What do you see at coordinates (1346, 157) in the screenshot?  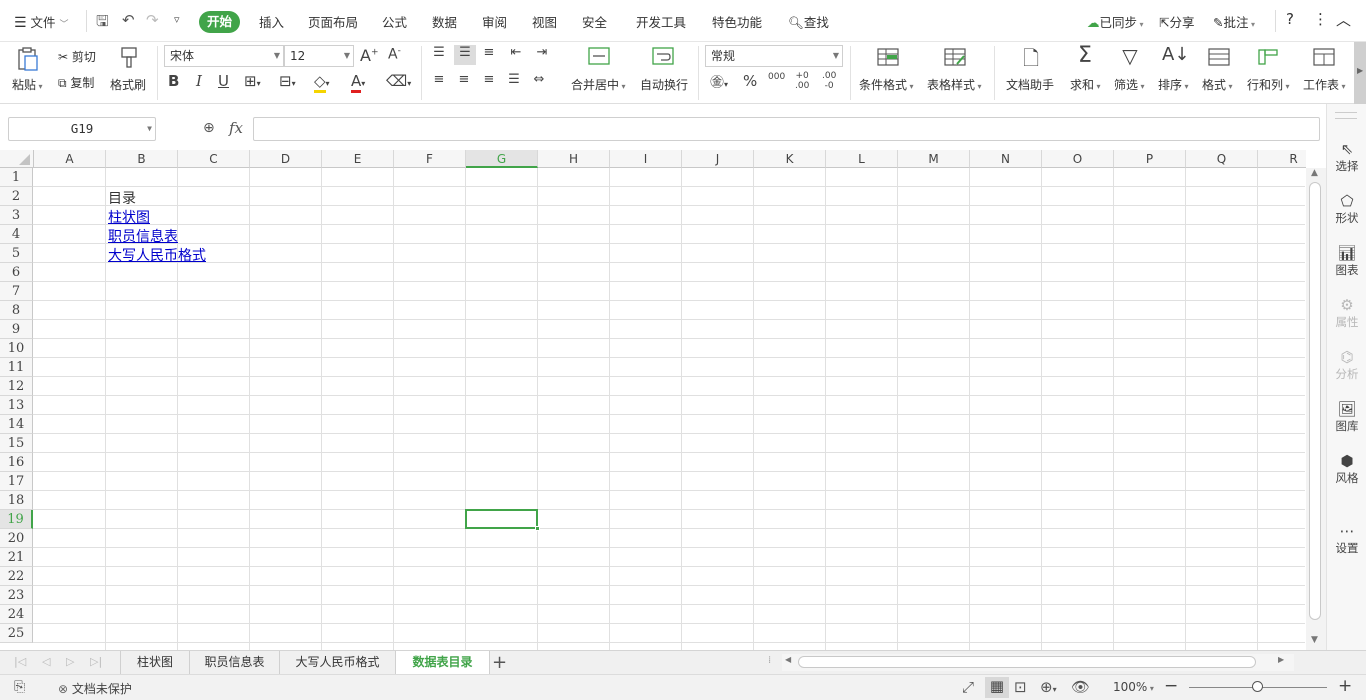 I see `panel-item-cursor: ⇖ 选择` at bounding box center [1346, 157].